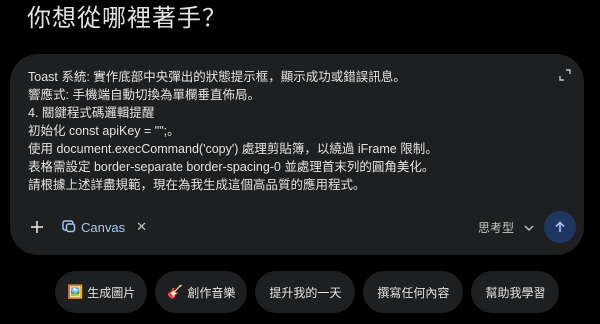 The height and width of the screenshot is (324, 600). What do you see at coordinates (144, 95) in the screenshot?
I see `prompt-line: 響應式: 手機端自動切換為單欄垂直佈局。` at bounding box center [144, 95].